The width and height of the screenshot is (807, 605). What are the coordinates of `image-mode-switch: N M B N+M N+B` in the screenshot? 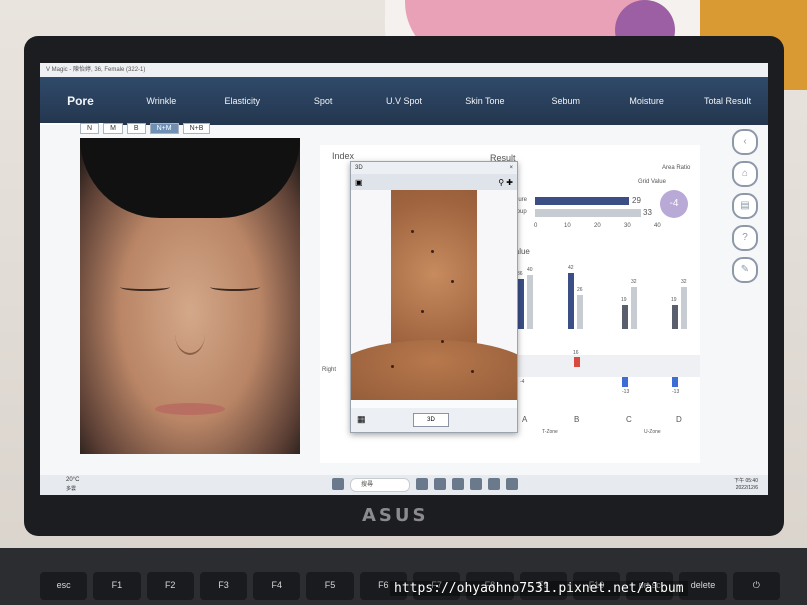 It's located at (195, 128).